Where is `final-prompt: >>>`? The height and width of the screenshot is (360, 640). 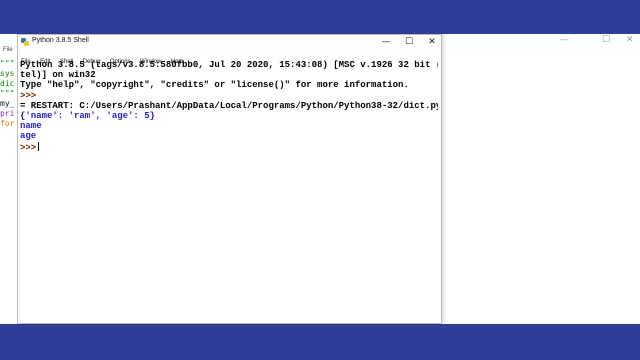 final-prompt: >>> is located at coordinates (28, 147).